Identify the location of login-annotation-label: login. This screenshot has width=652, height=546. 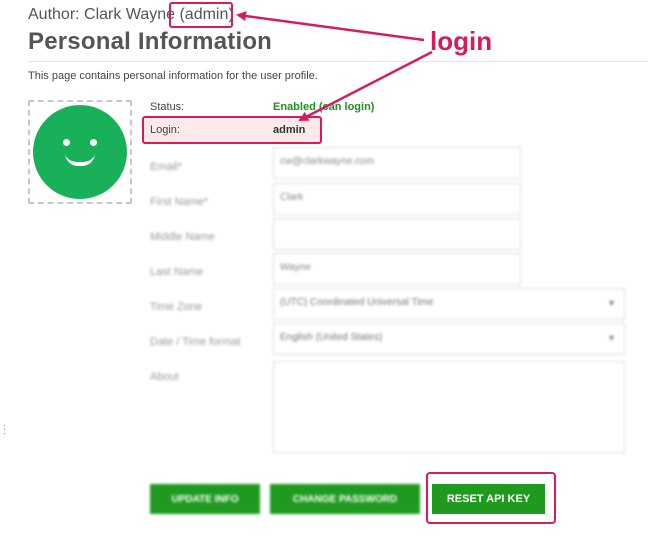
(461, 41).